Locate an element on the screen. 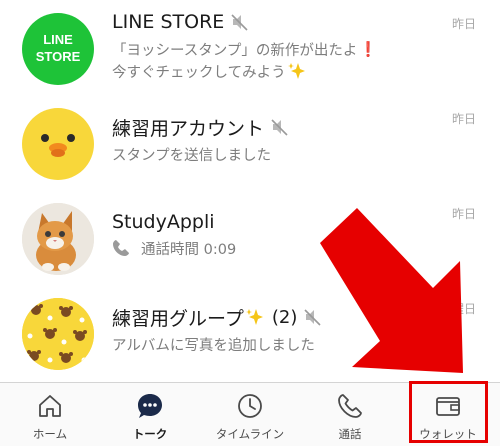  chat-name: 練習用グループ is located at coordinates (178, 318).